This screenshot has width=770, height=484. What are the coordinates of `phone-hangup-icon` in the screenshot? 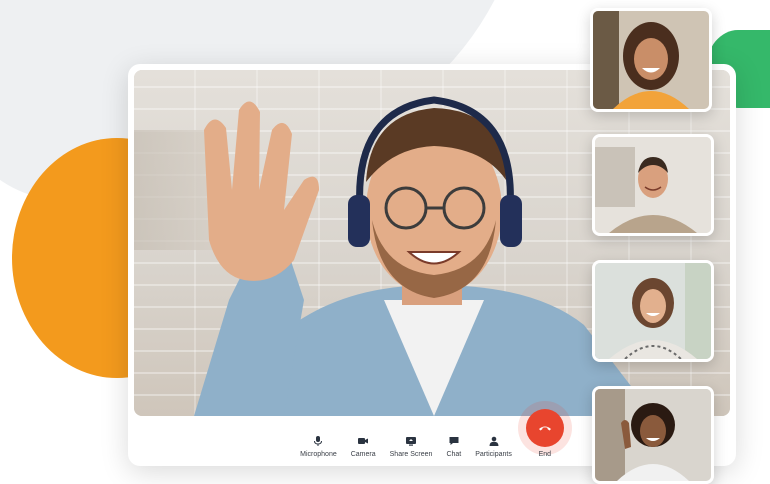 It's located at (544, 428).